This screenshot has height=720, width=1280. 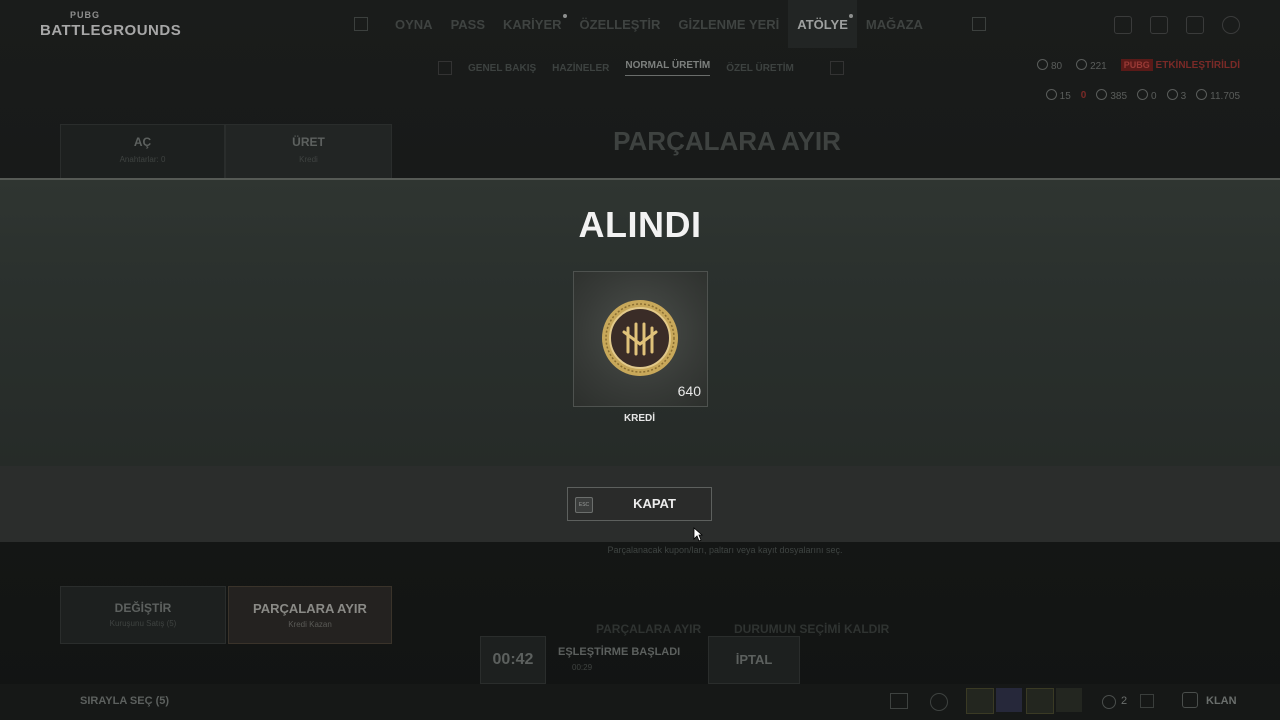 I want to click on matchmaking-title: EŞLEŞTİRME BAŞLADI, so click(x=619, y=652).